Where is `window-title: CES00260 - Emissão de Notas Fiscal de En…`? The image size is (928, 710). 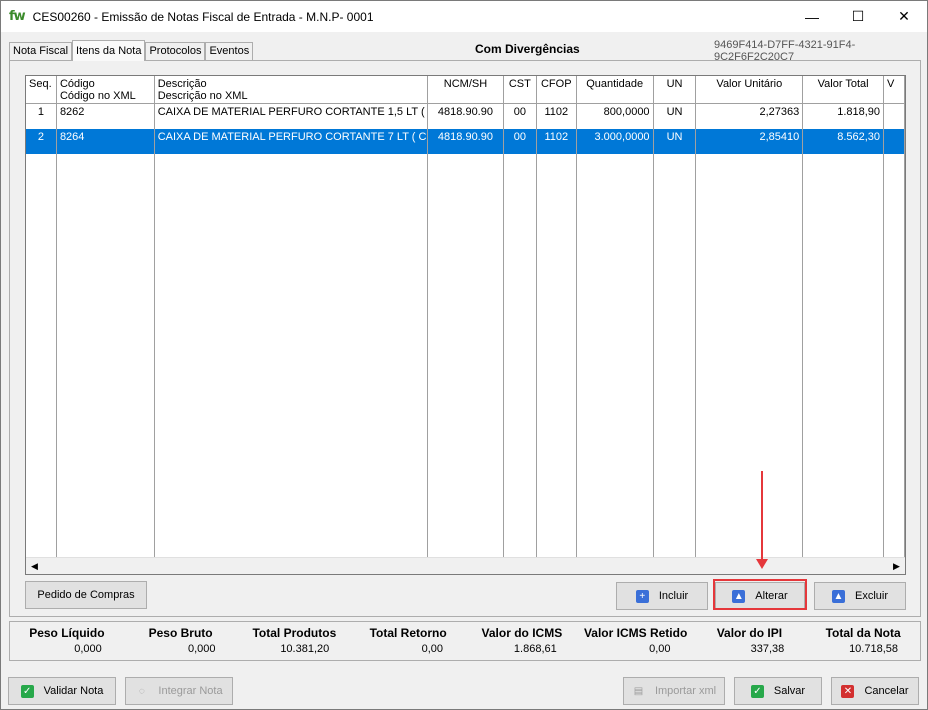
window-title: CES00260 - Emissão de Notas Fiscal de En… is located at coordinates (203, 16).